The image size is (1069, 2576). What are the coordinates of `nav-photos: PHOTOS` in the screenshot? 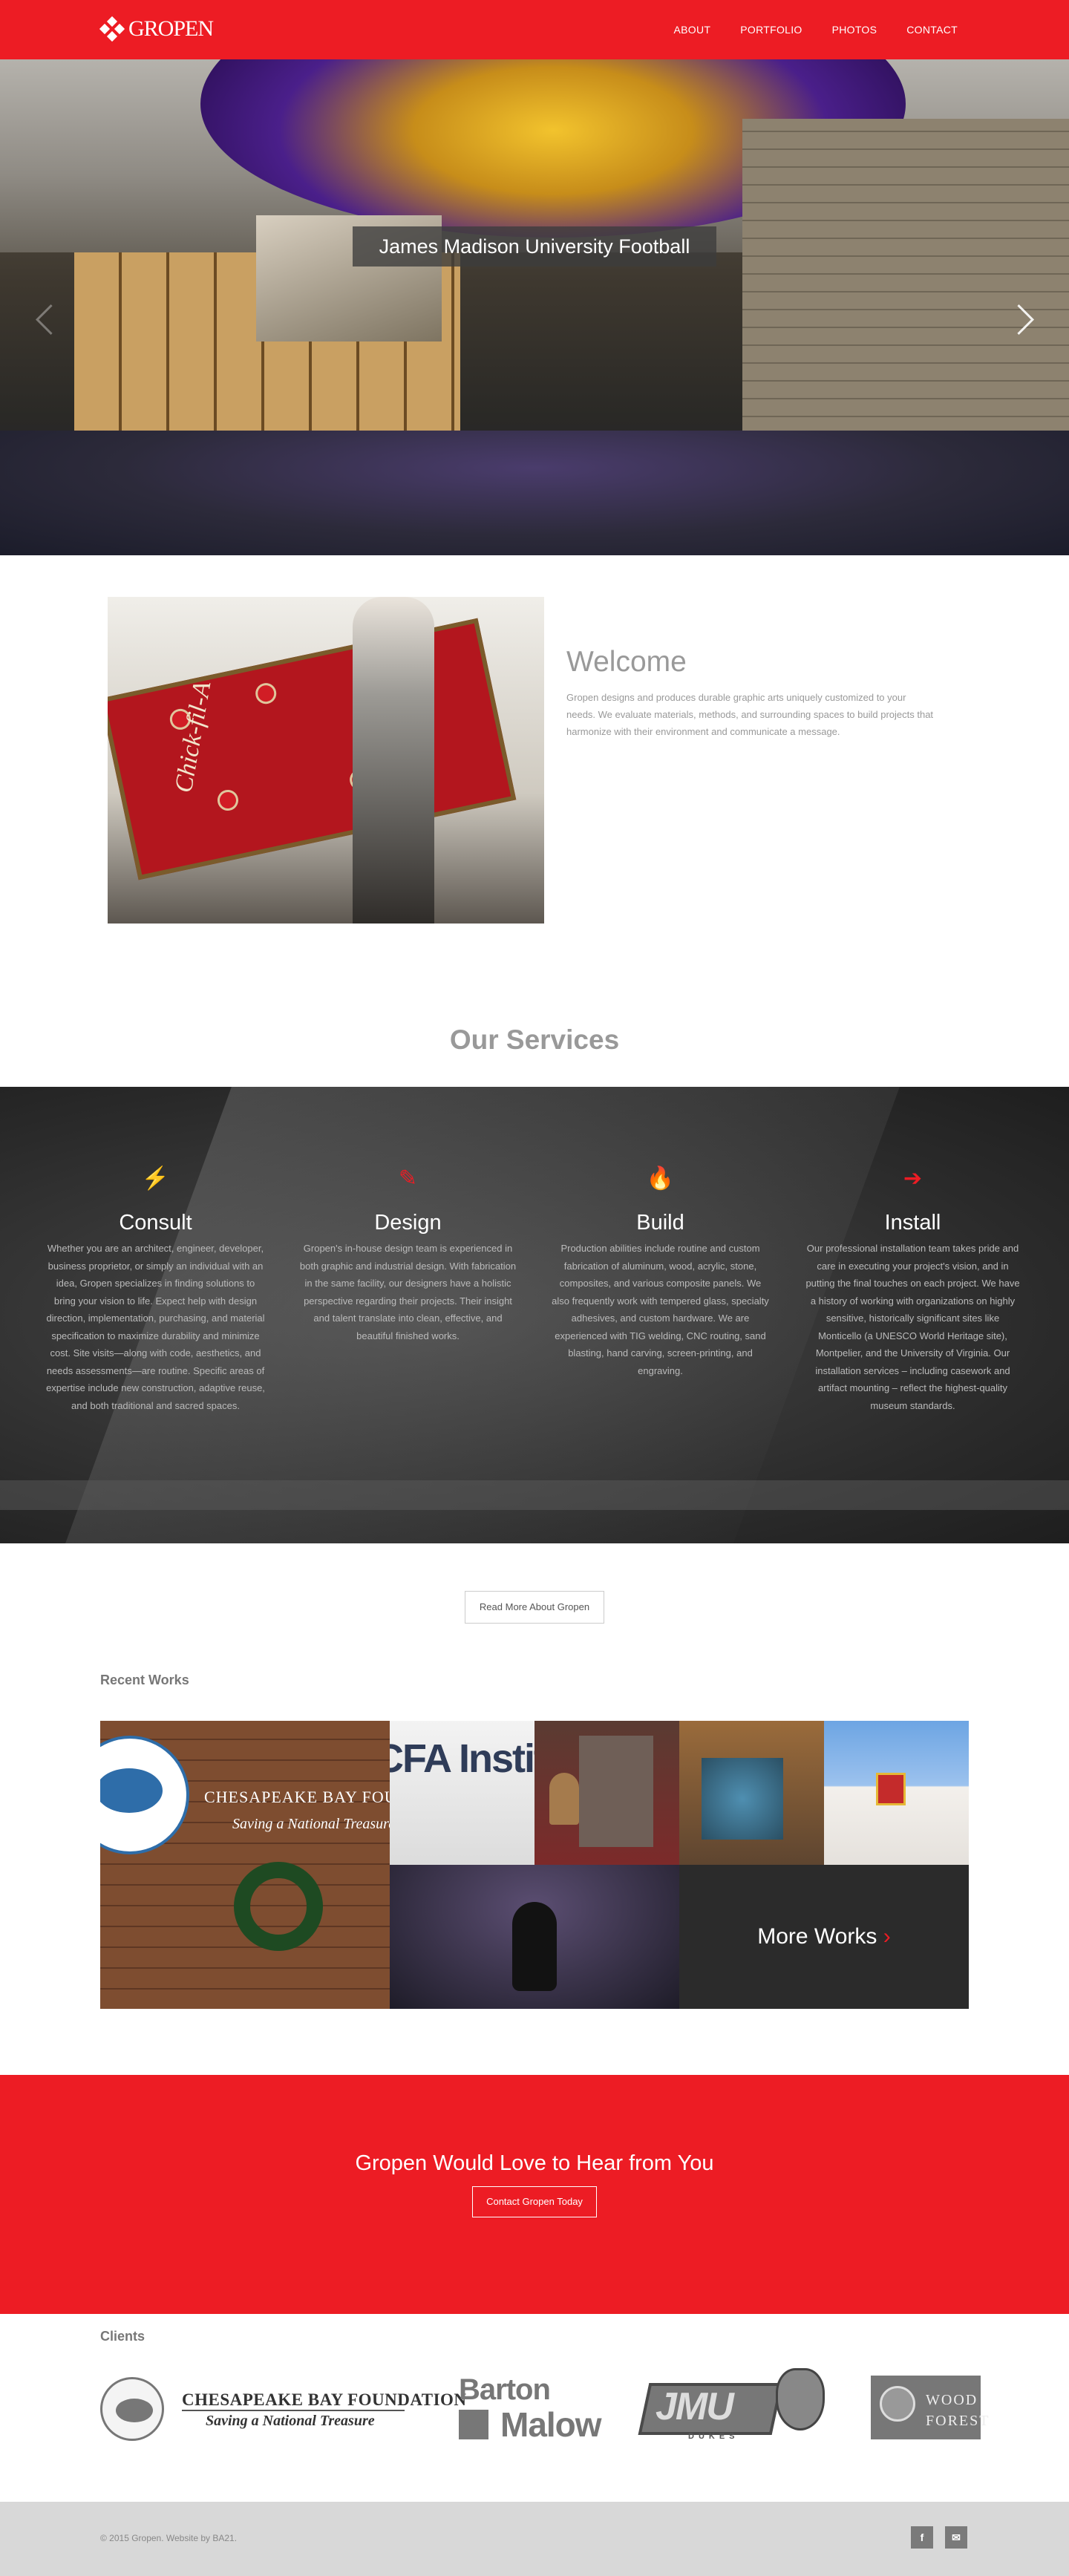 It's located at (855, 30).